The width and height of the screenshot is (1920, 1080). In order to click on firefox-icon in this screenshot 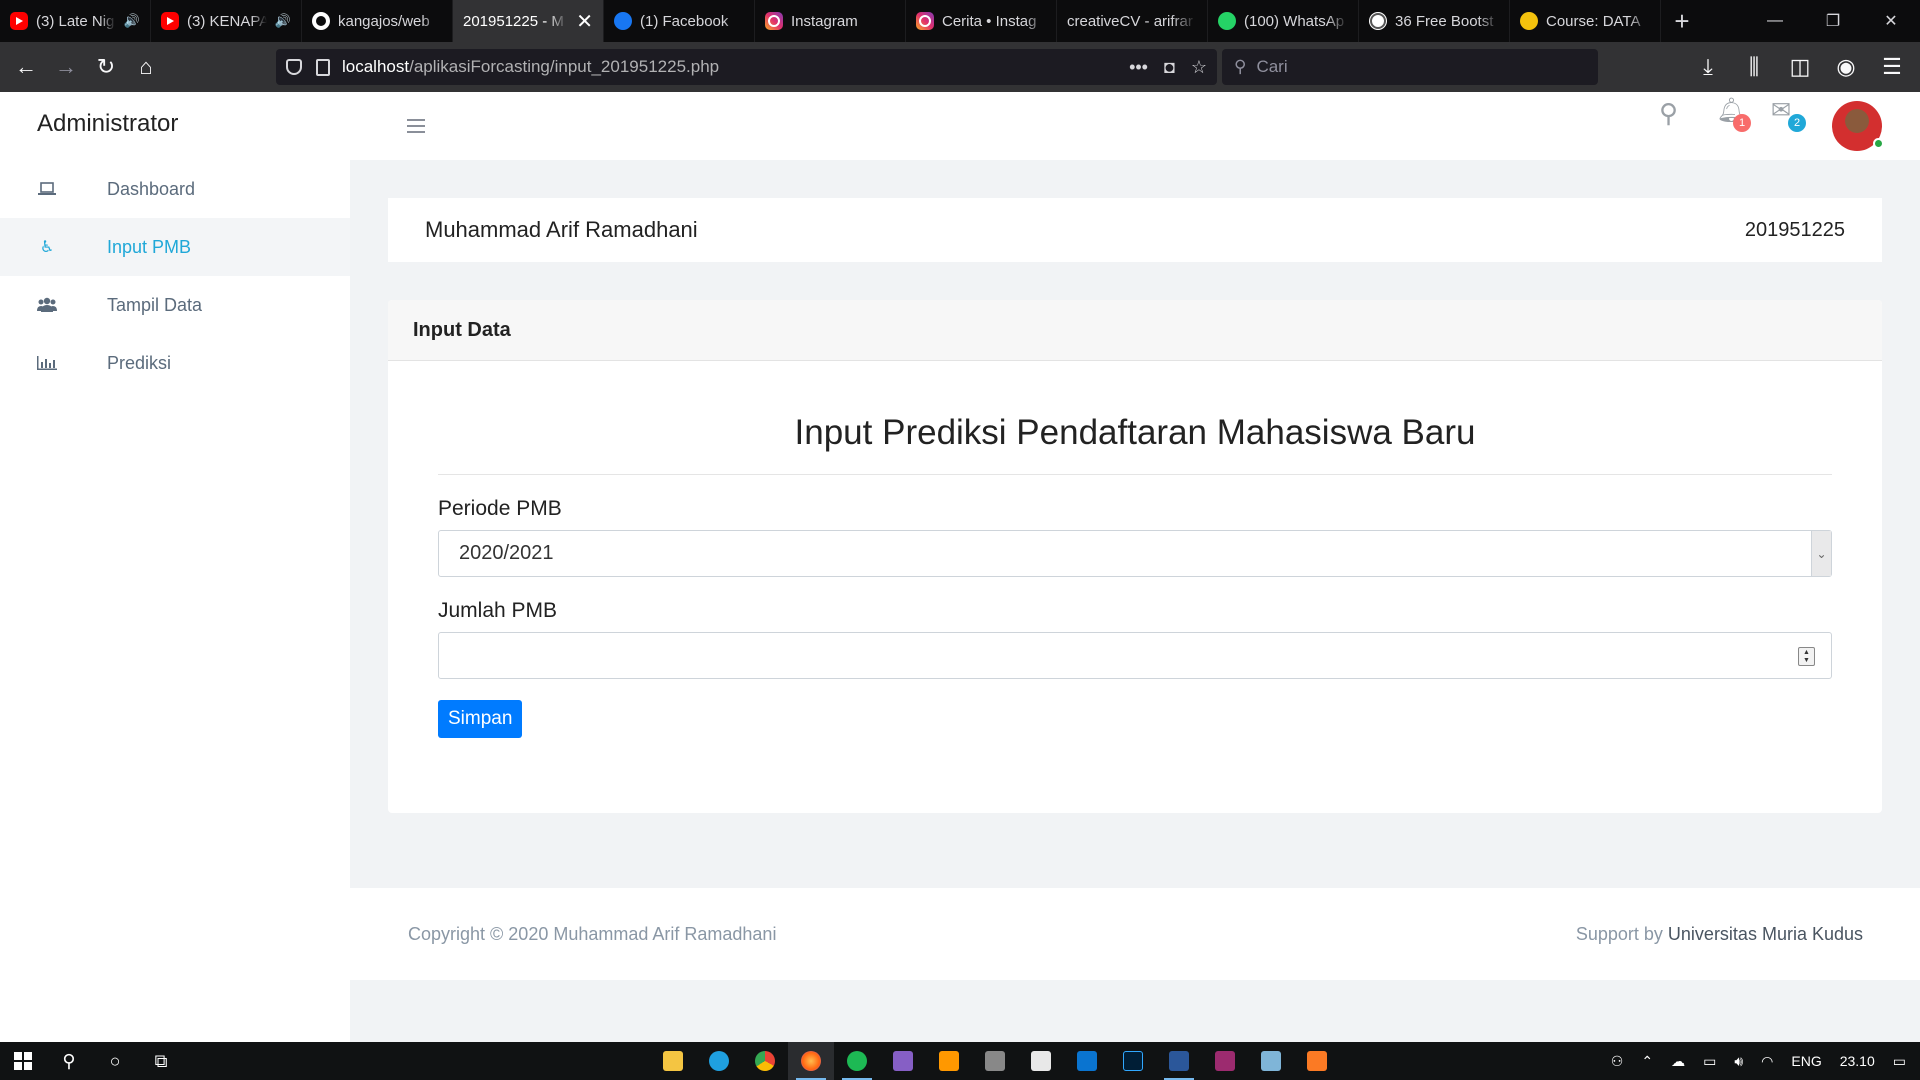, I will do `click(811, 1061)`.